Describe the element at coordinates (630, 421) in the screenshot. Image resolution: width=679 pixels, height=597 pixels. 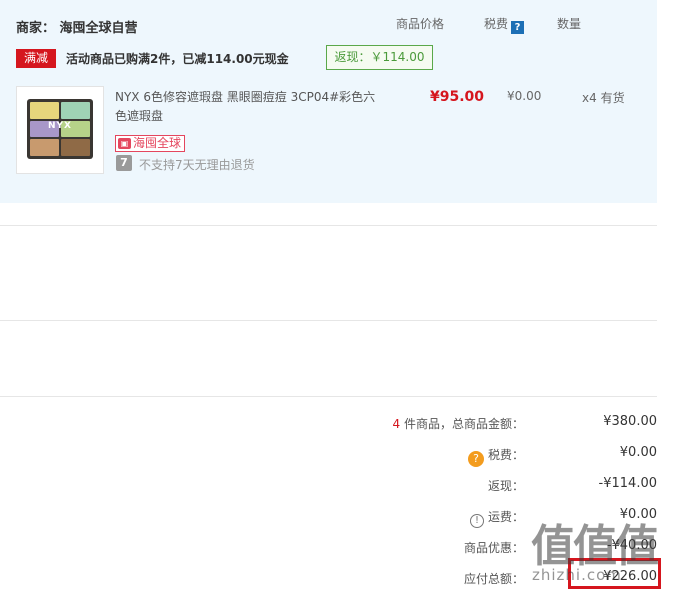
I see `total-items-value: ¥380.00` at that location.